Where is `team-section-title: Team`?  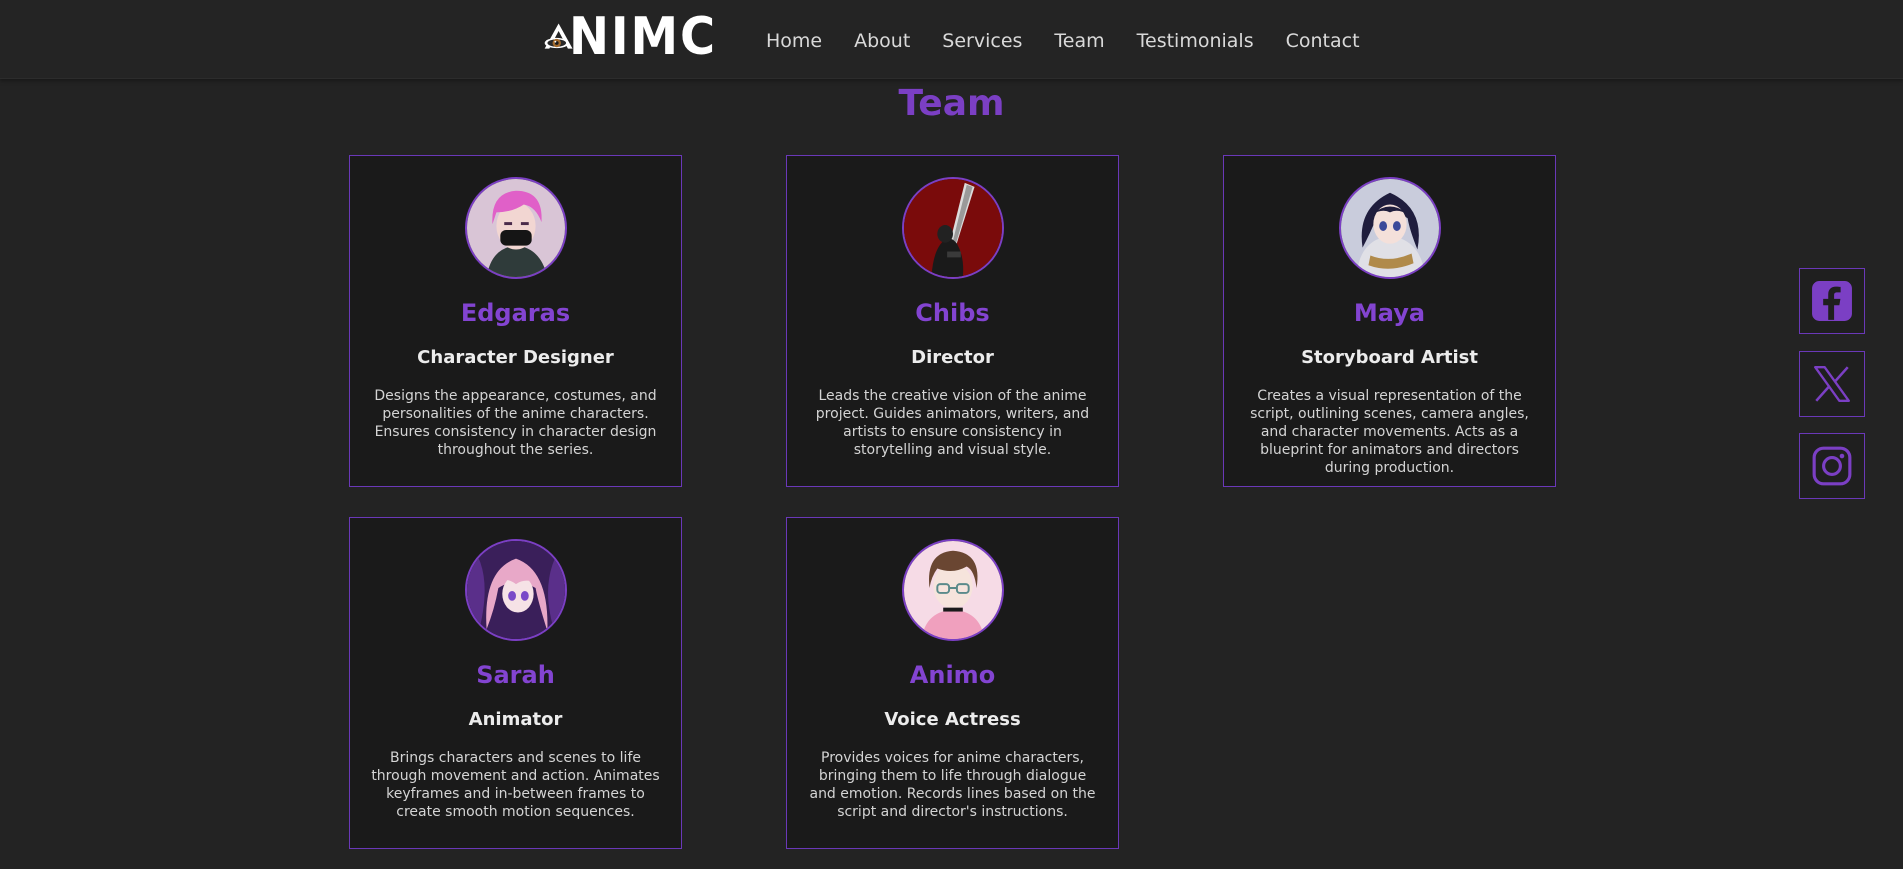
team-section-title: Team is located at coordinates (951, 103).